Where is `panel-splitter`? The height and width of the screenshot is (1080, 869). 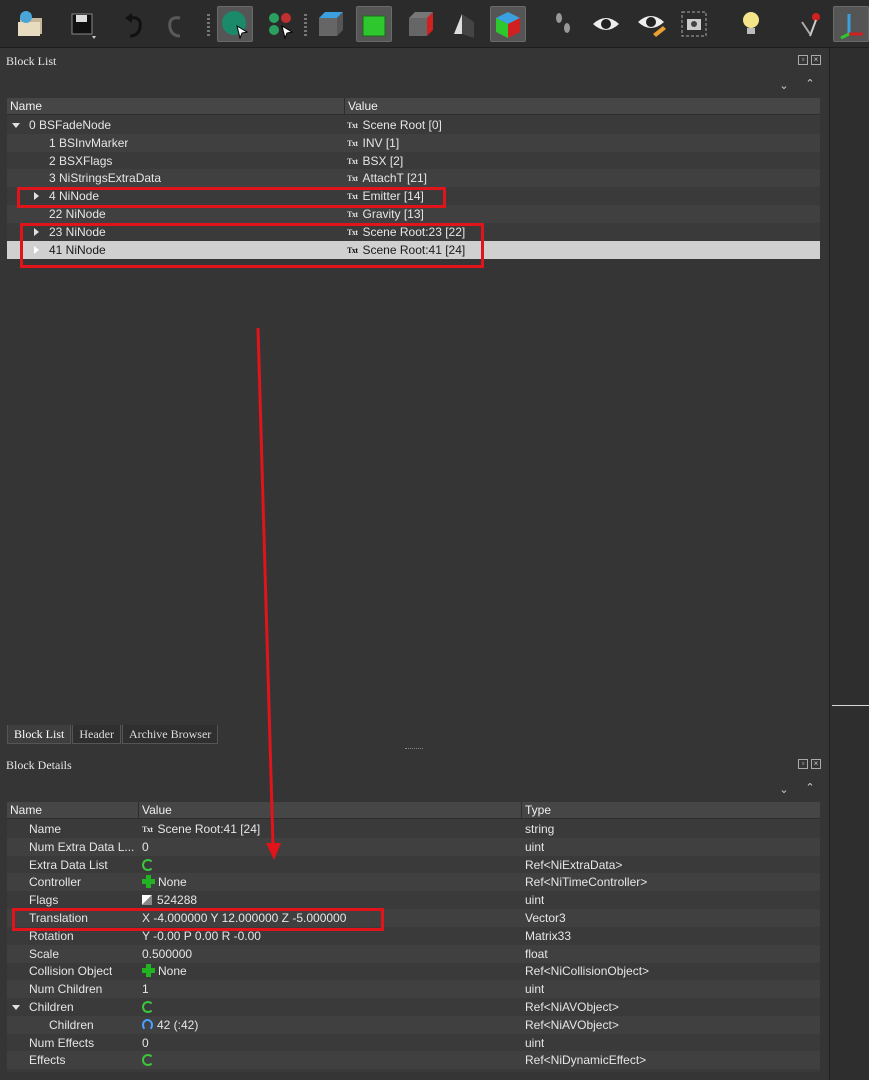
panel-splitter is located at coordinates (414, 749).